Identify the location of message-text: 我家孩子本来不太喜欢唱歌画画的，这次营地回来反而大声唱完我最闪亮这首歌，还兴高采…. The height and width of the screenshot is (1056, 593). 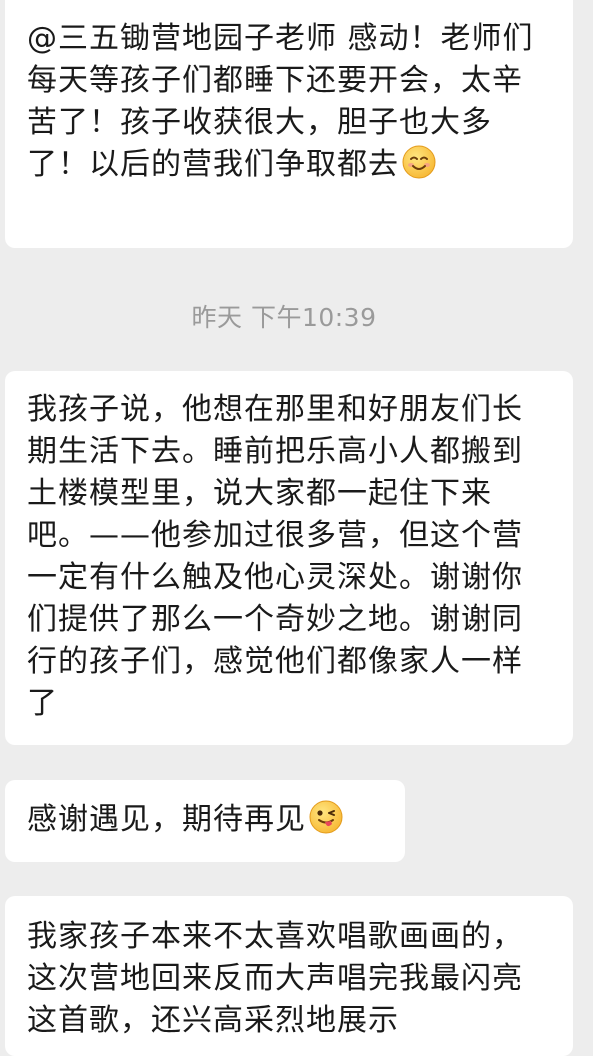
(275, 978).